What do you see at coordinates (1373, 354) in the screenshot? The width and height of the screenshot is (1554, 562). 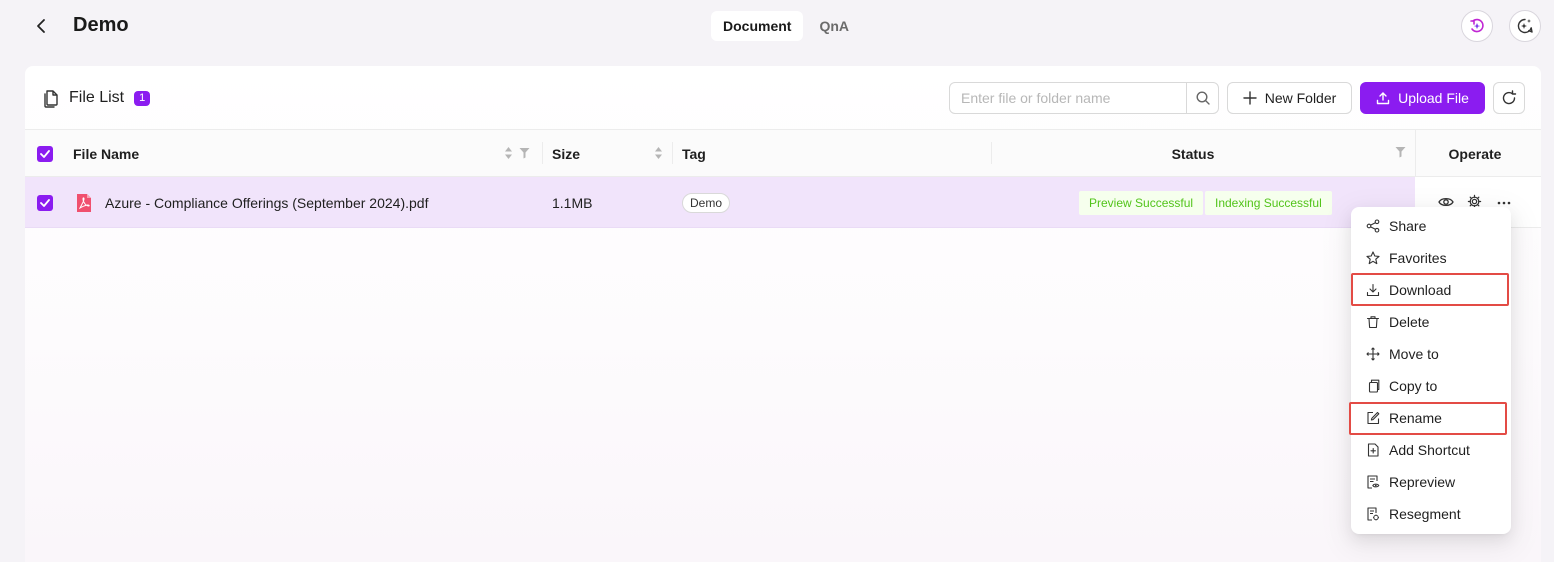 I see `move-icon` at bounding box center [1373, 354].